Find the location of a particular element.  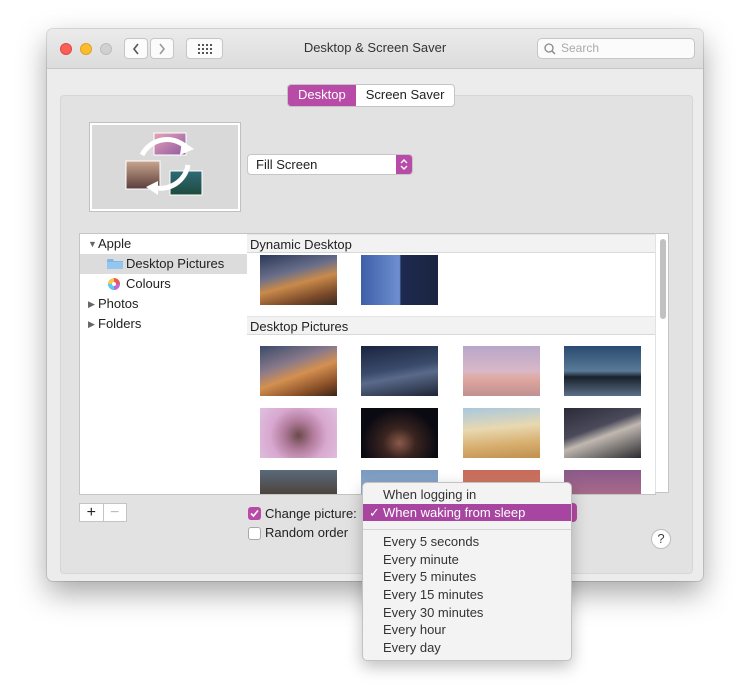

checkmark-icon: ✓ is located at coordinates (374, 512).